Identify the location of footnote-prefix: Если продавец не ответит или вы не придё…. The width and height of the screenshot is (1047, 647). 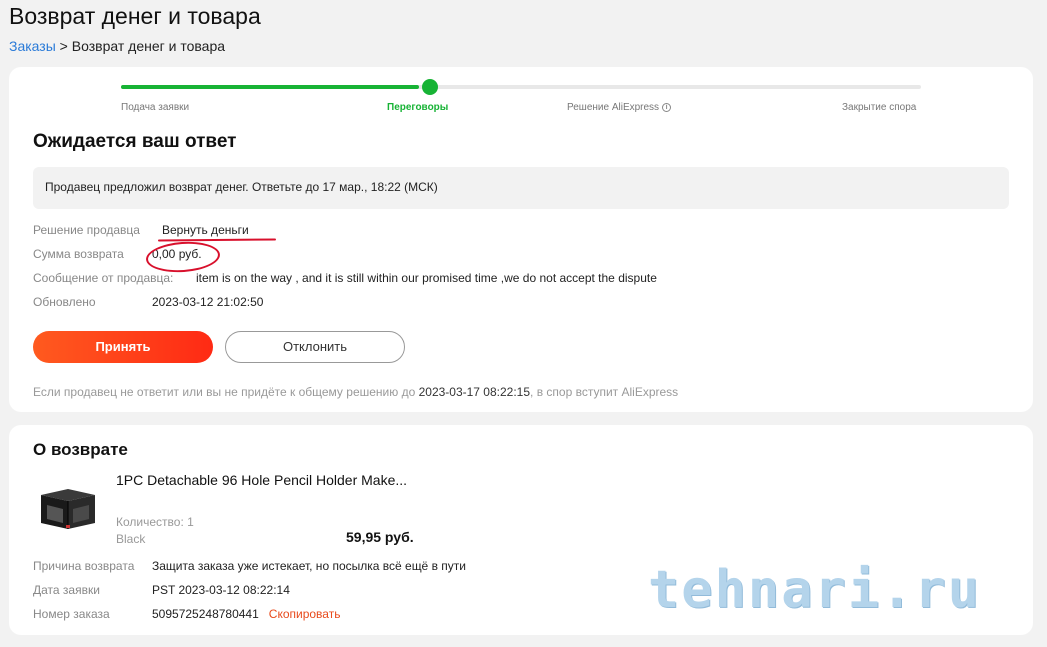
(226, 392).